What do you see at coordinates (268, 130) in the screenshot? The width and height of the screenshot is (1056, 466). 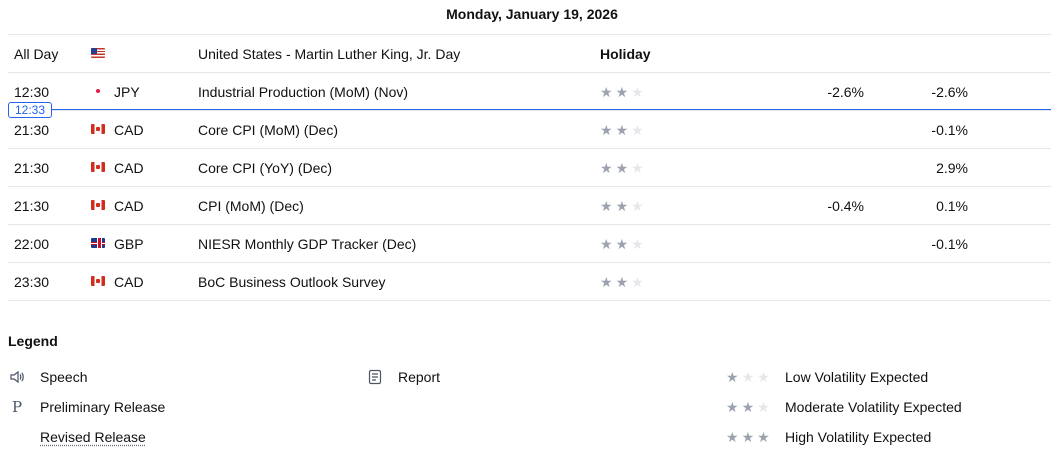 I see `event-name: Core CPI (MoM) (Dec)` at bounding box center [268, 130].